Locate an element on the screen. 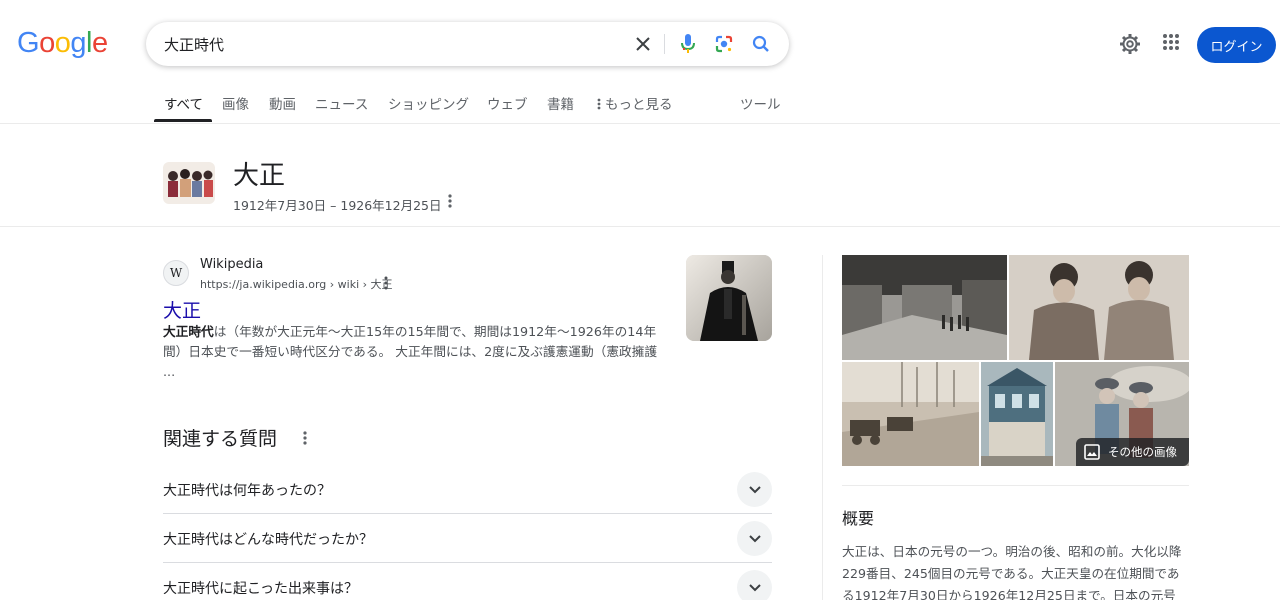 The image size is (1280, 600). microphone-icon is located at coordinates (688, 44).